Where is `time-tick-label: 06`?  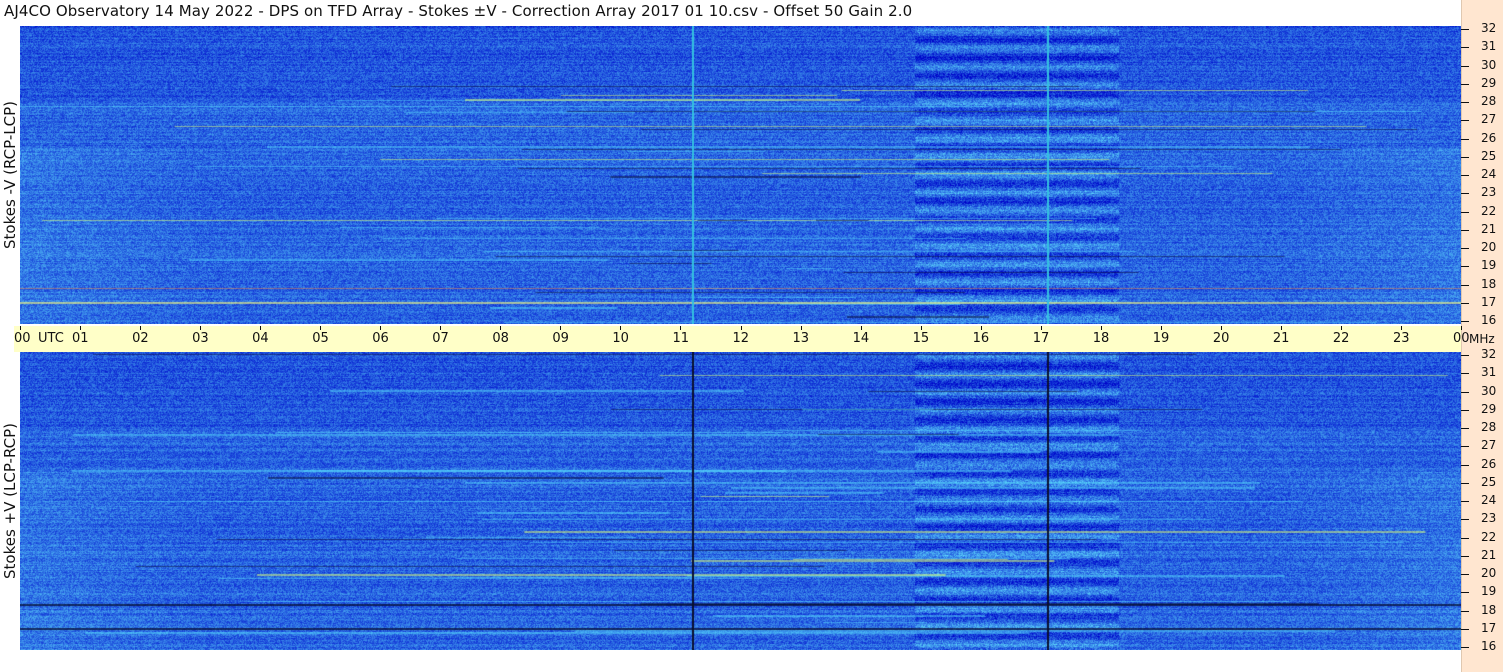 time-tick-label: 06 is located at coordinates (380, 338).